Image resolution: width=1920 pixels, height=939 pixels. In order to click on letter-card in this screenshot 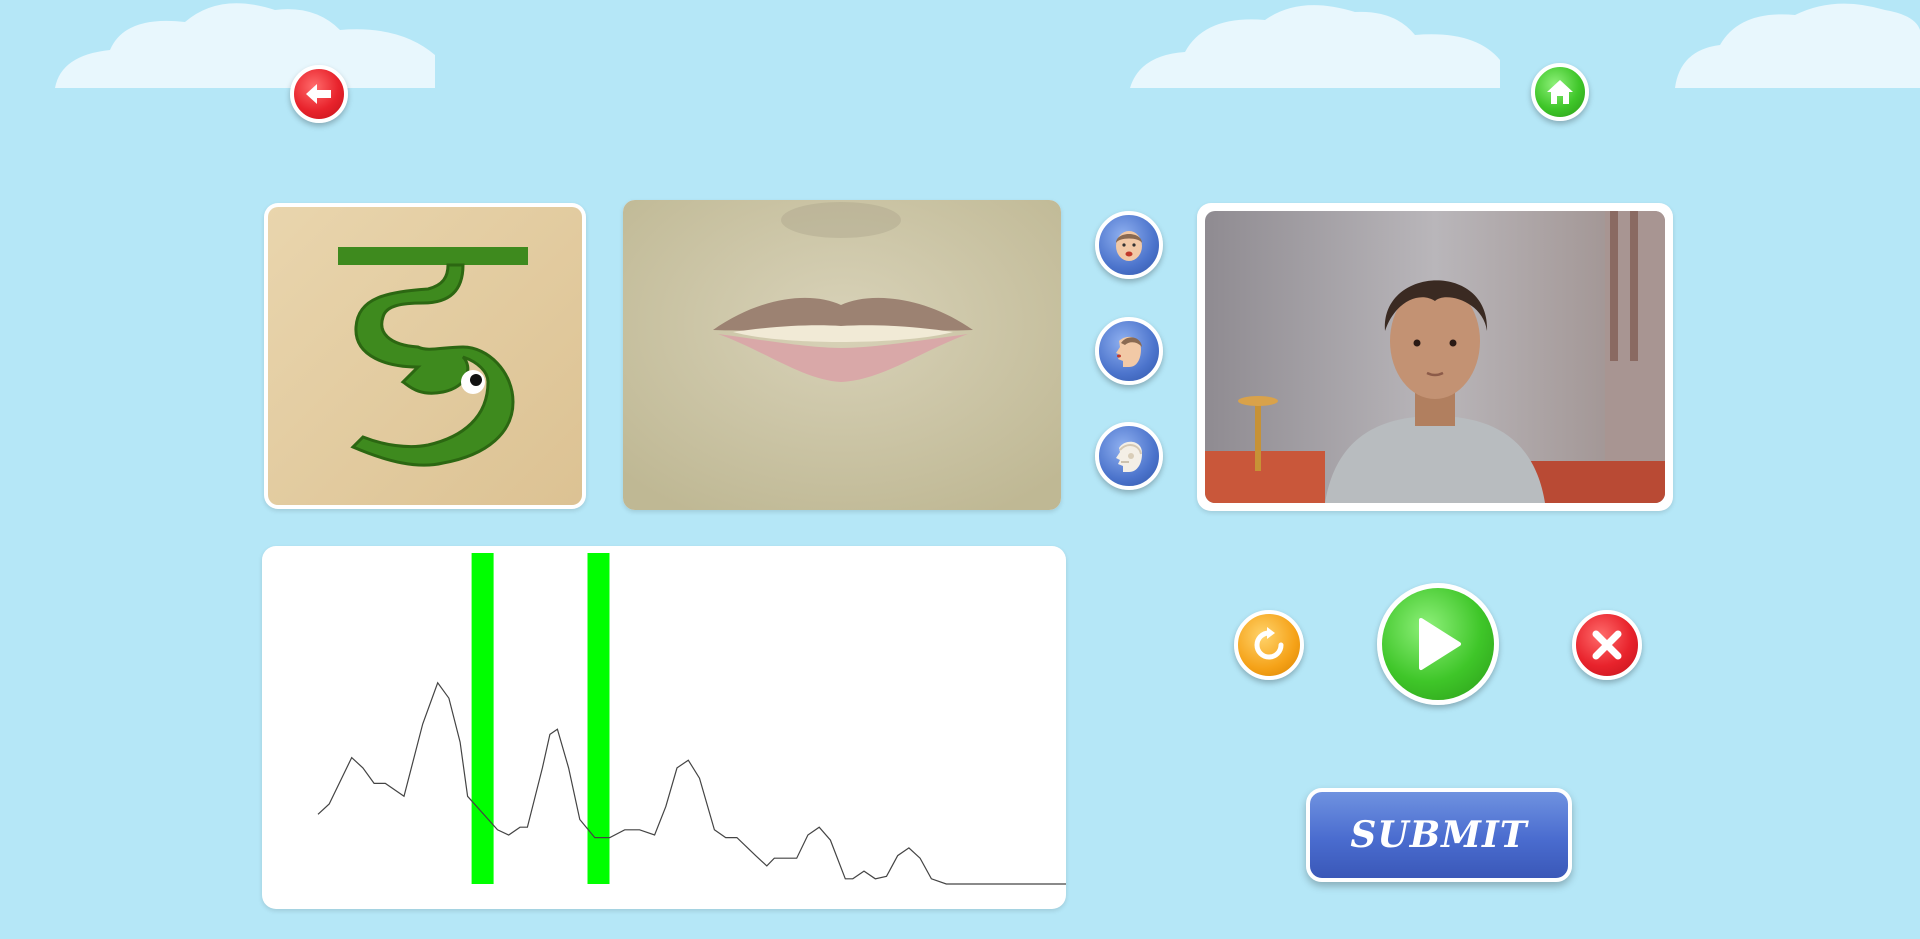, I will do `click(425, 356)`.